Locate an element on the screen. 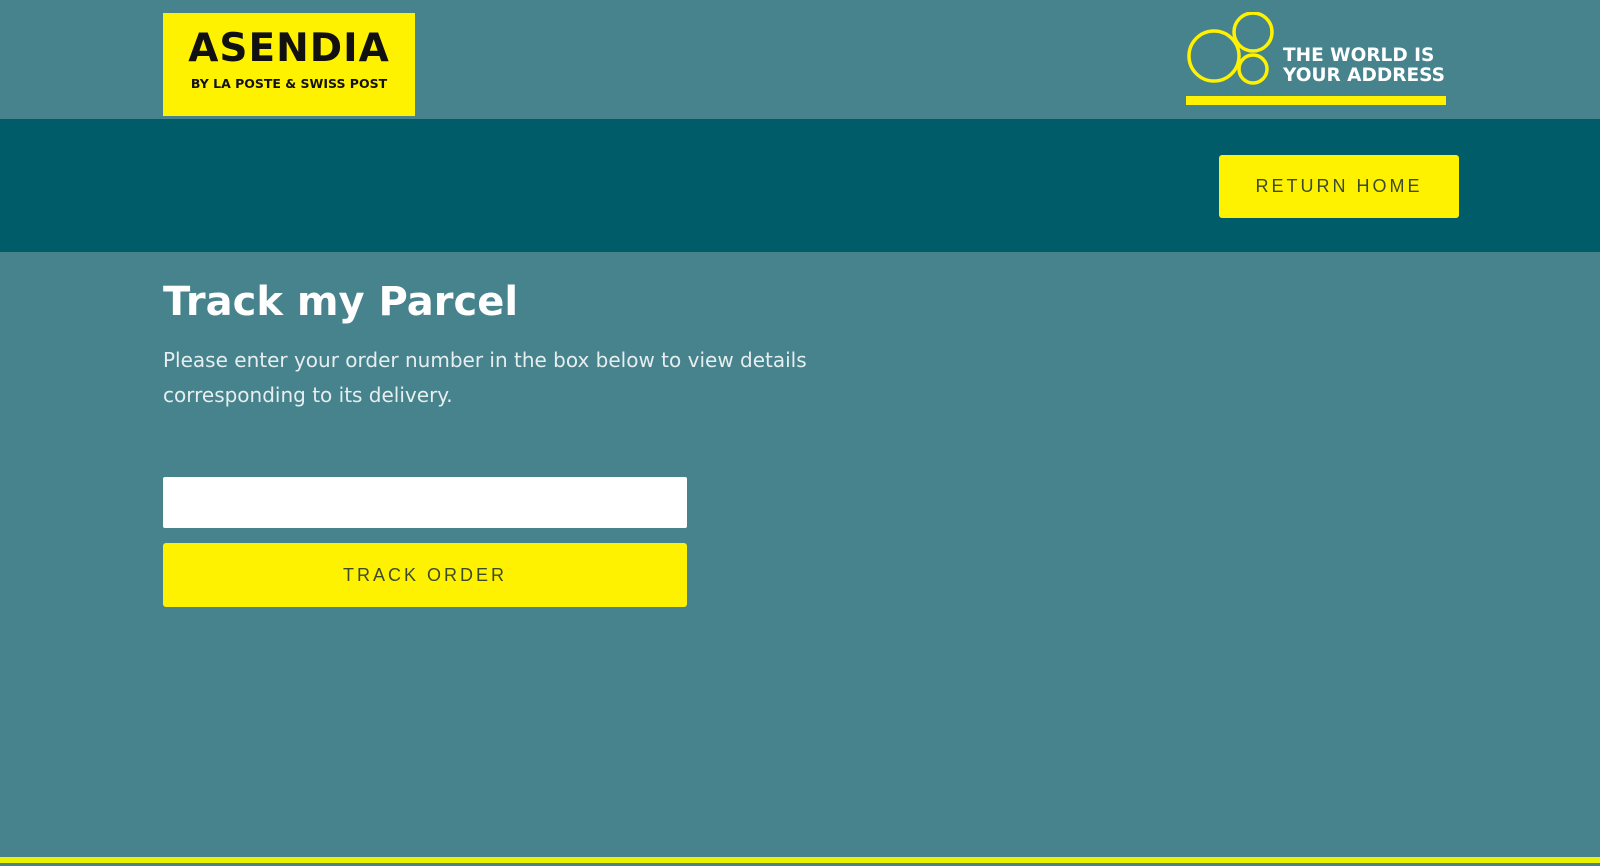 Image resolution: width=1600 pixels, height=866 pixels. footer-divider is located at coordinates (800, 860).